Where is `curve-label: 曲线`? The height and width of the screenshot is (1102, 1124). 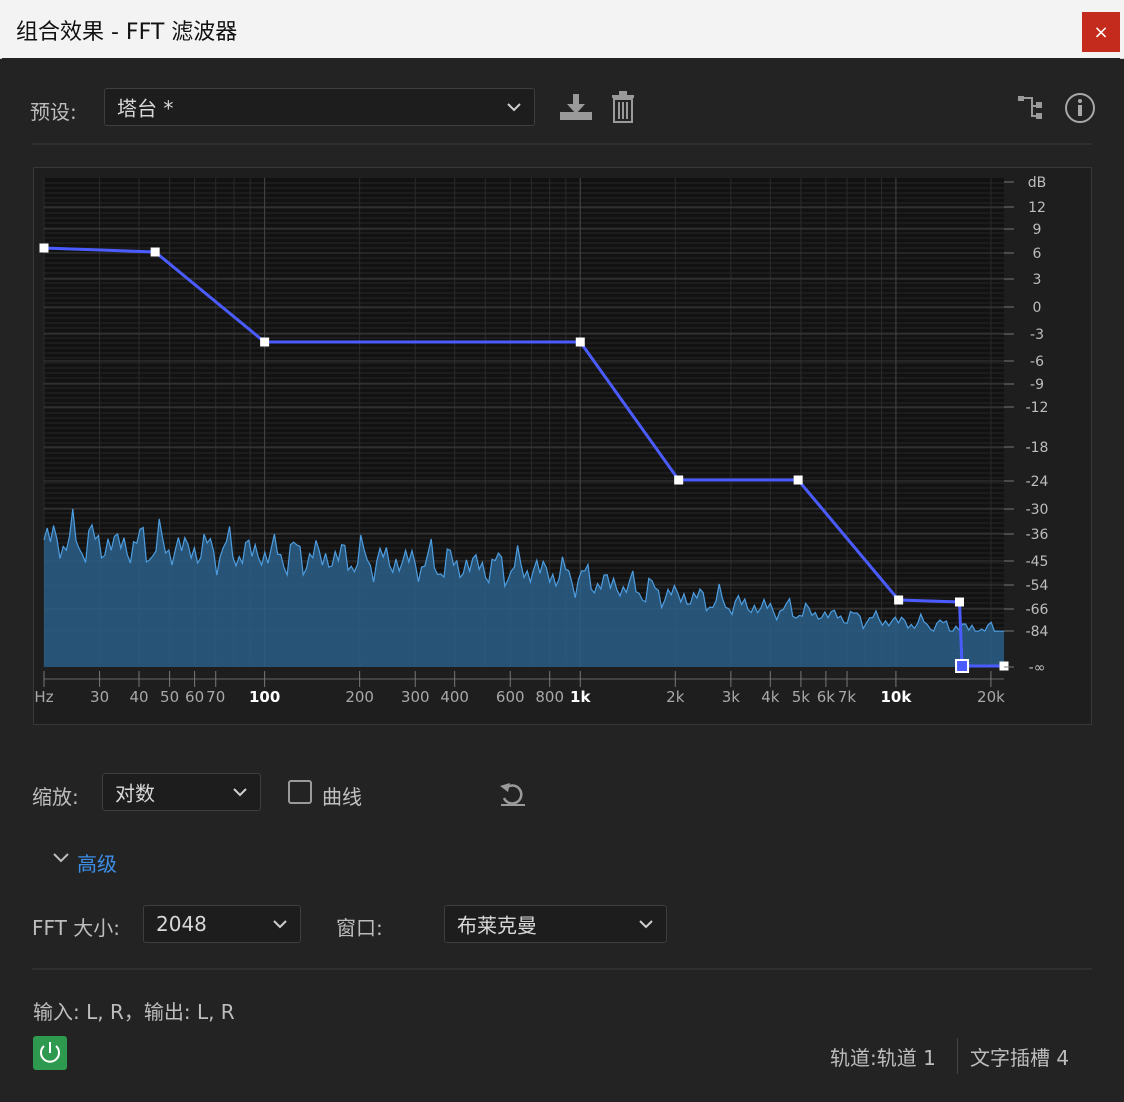
curve-label: 曲线 is located at coordinates (342, 797).